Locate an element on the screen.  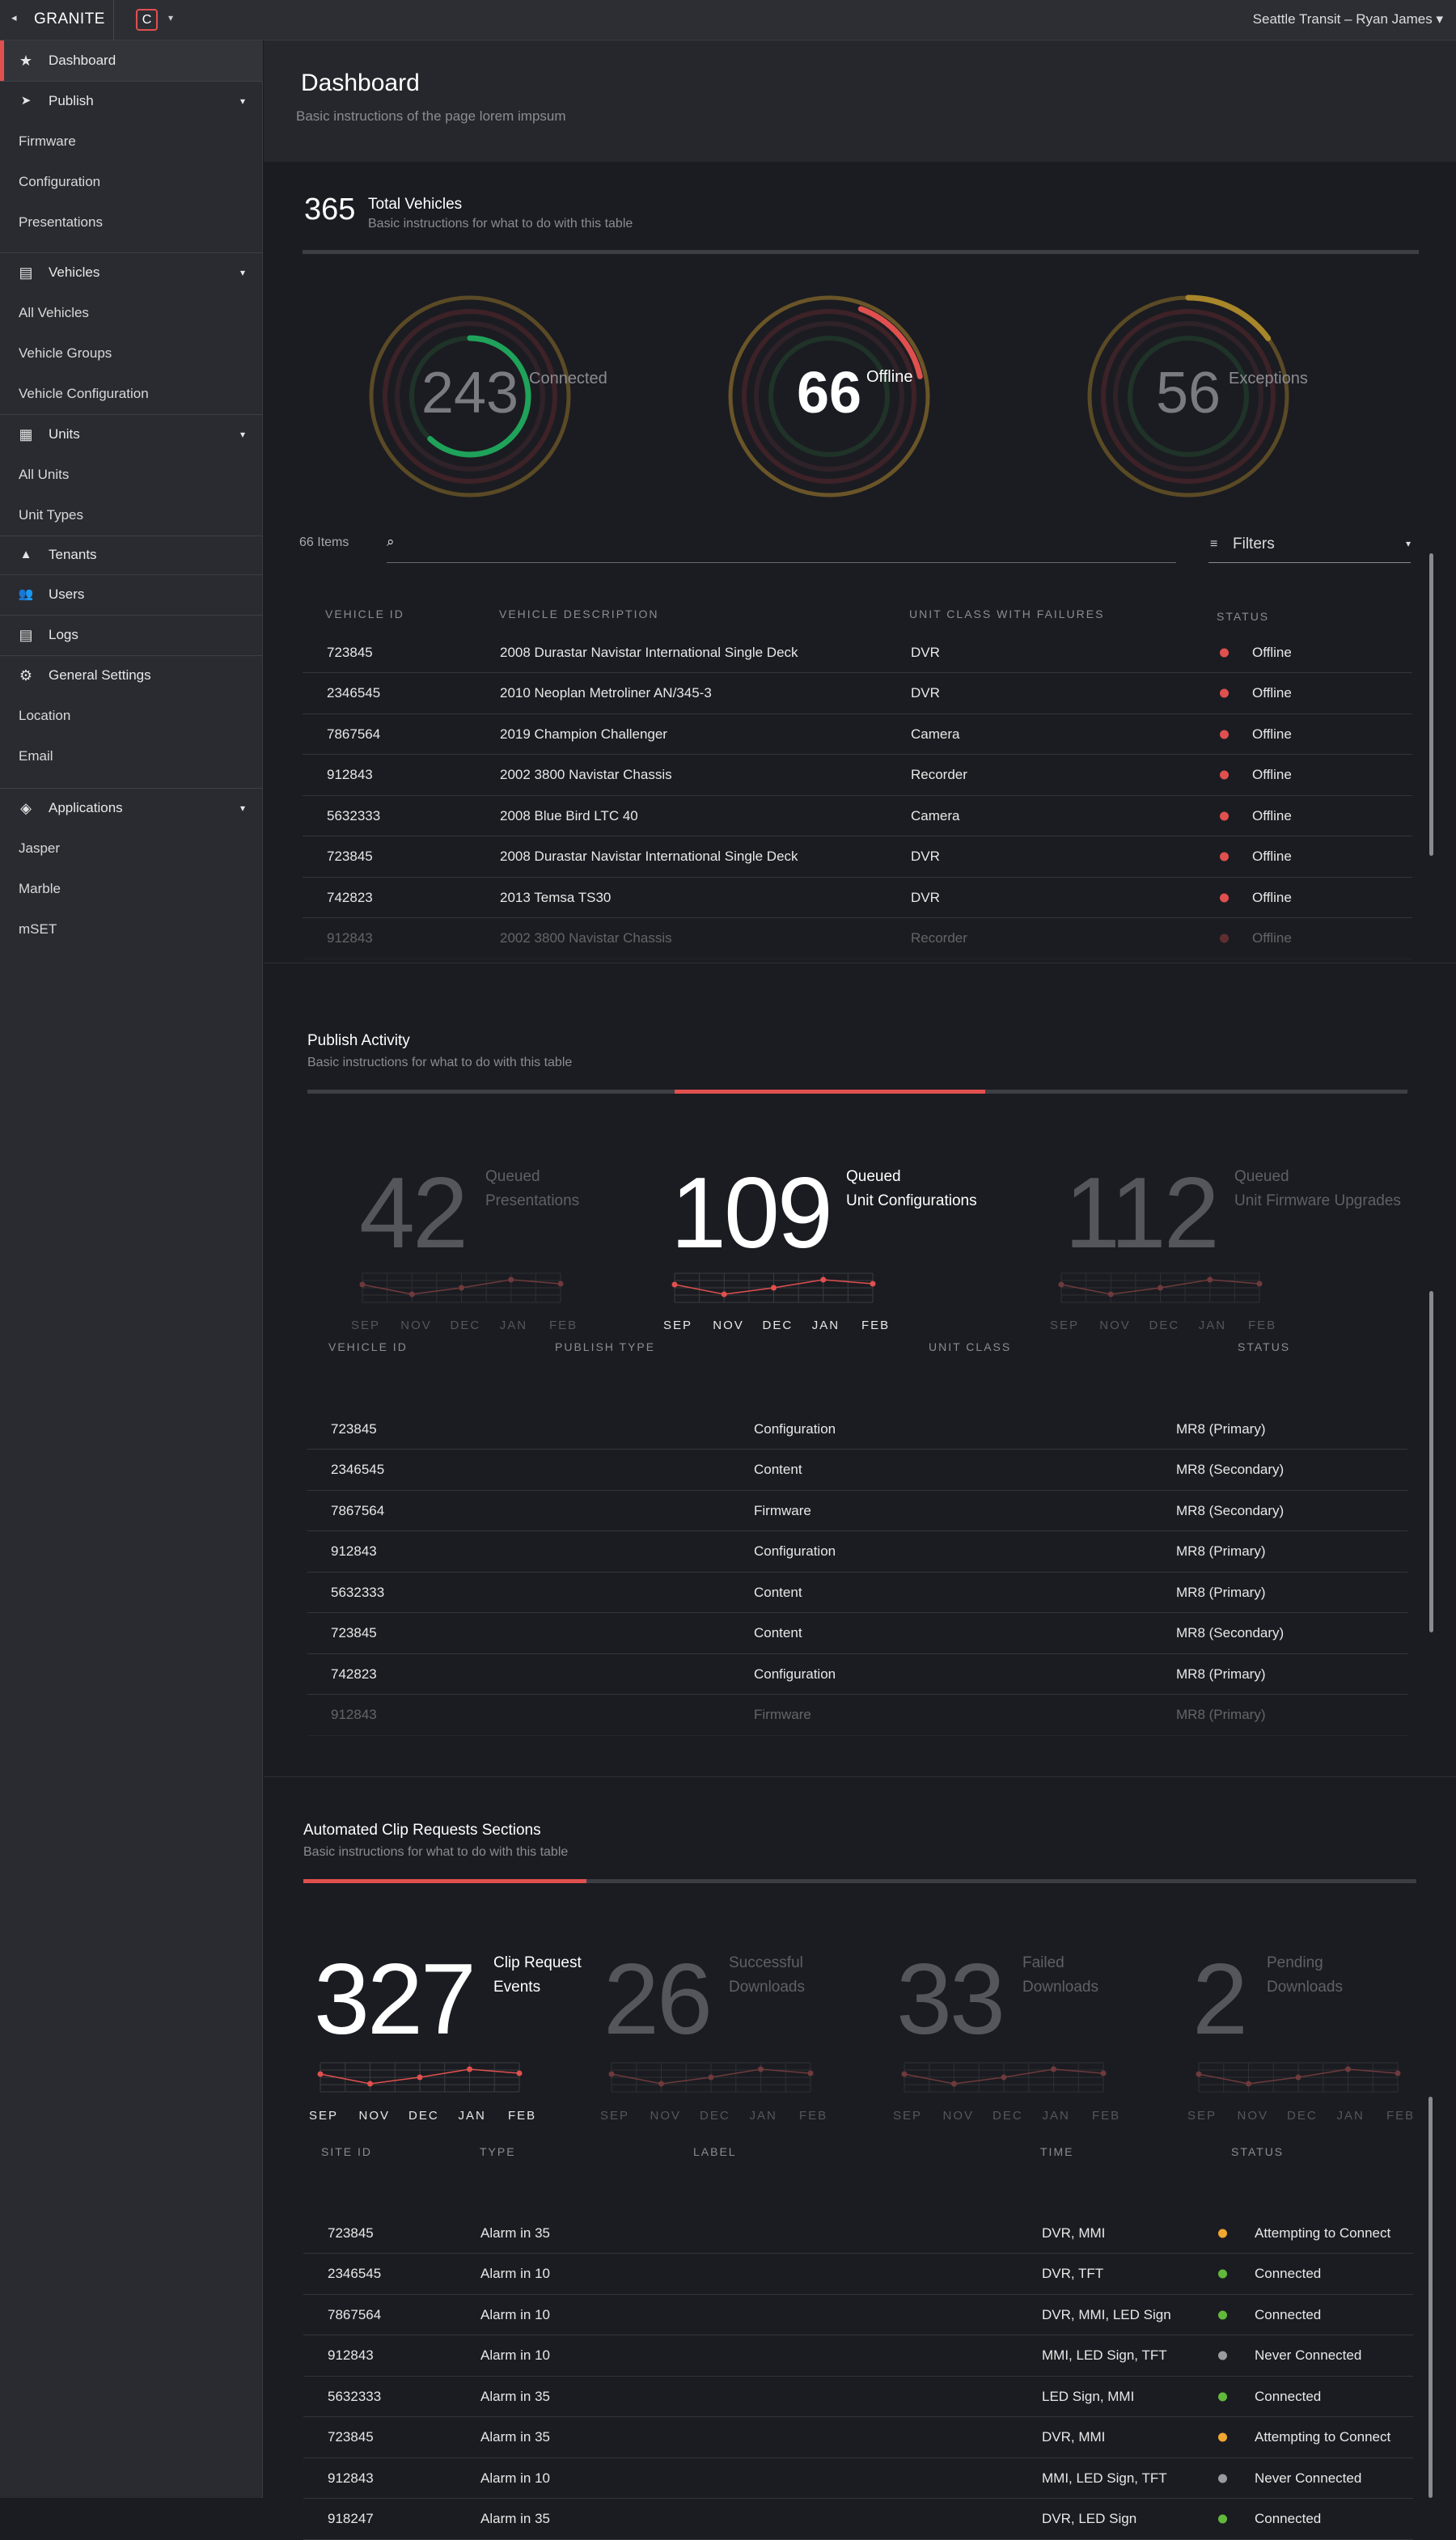
search-icon: ⌕ is located at coordinates (391, 542).